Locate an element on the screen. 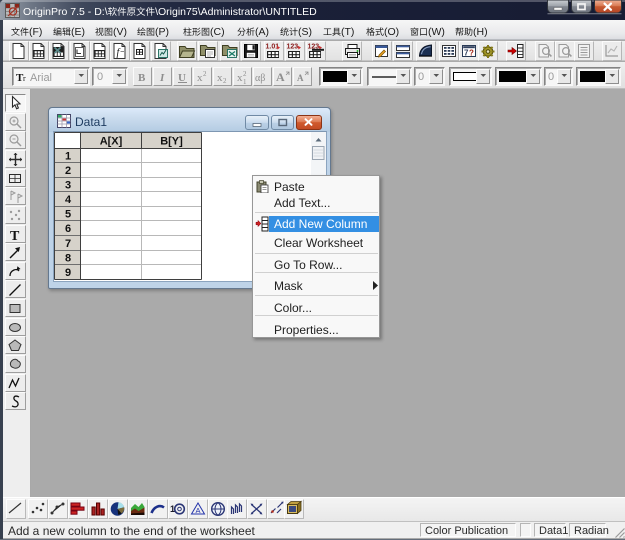 The image size is (625, 540). svg-text: 123 is located at coordinates (293, 47).